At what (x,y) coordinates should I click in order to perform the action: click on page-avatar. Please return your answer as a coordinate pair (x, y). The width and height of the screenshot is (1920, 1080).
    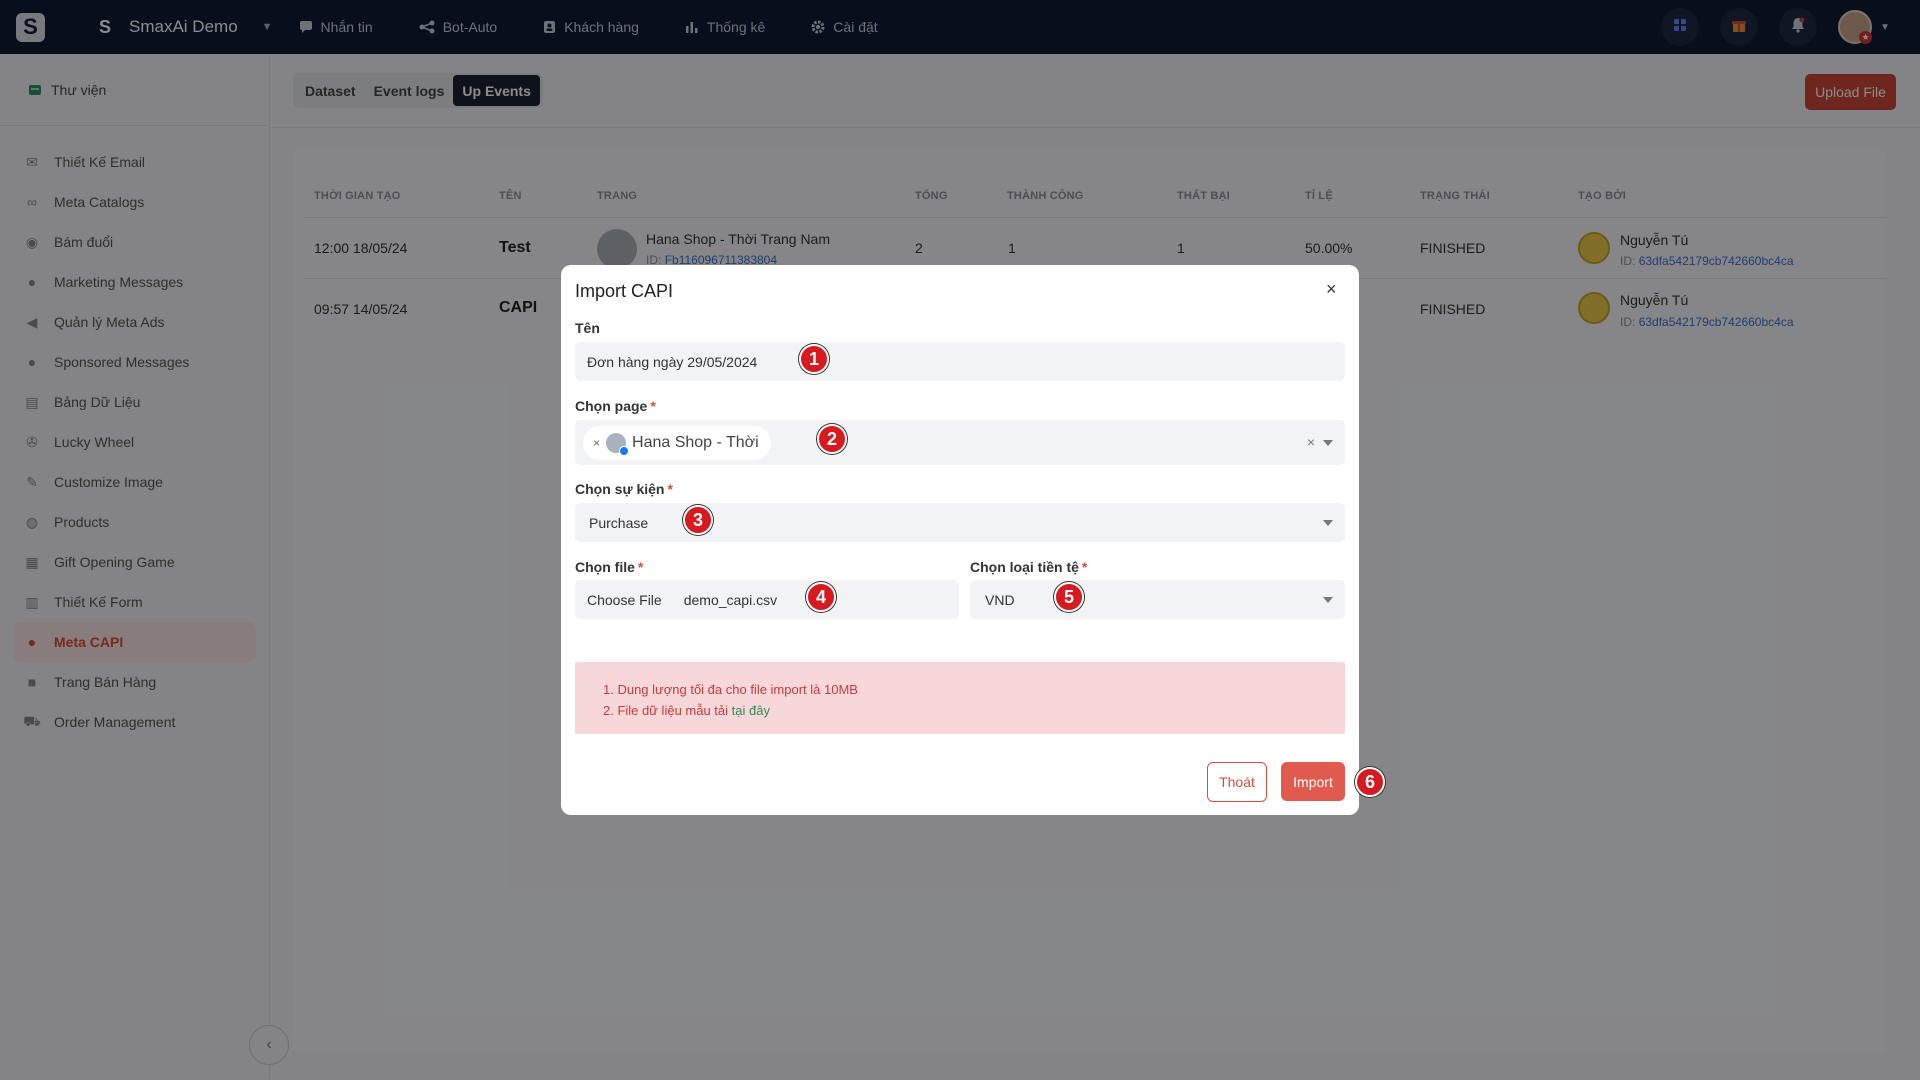
    Looking at the image, I should click on (618, 444).